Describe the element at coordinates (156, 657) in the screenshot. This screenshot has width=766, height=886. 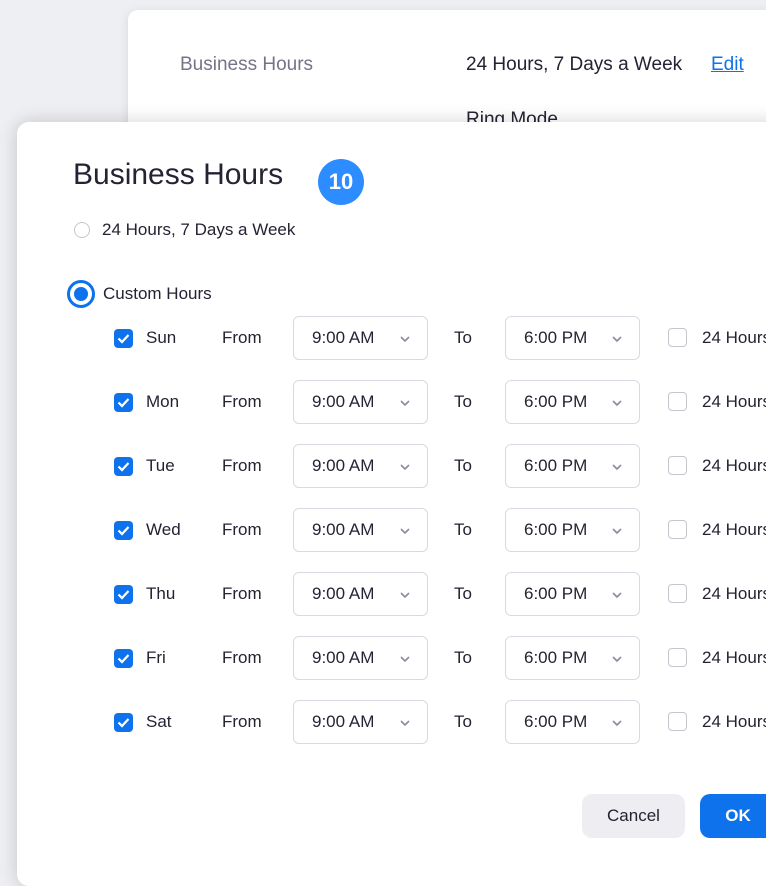
I see `day-label: Fri` at that location.